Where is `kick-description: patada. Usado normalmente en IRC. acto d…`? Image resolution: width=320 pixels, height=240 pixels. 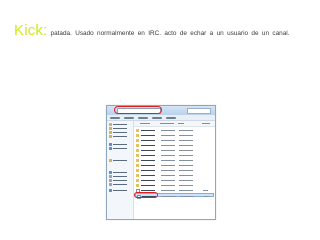
kick-description: patada. Usado normalmente en IRC. acto d… is located at coordinates (170, 33).